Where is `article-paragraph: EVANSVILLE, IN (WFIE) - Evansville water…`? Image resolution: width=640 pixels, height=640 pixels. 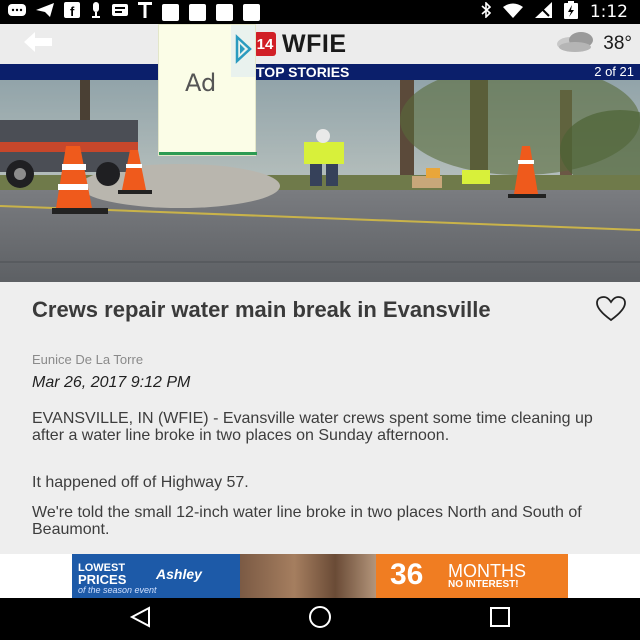
article-paragraph: EVANSVILLE, IN (WFIE) - Evansville water… is located at coordinates (312, 427).